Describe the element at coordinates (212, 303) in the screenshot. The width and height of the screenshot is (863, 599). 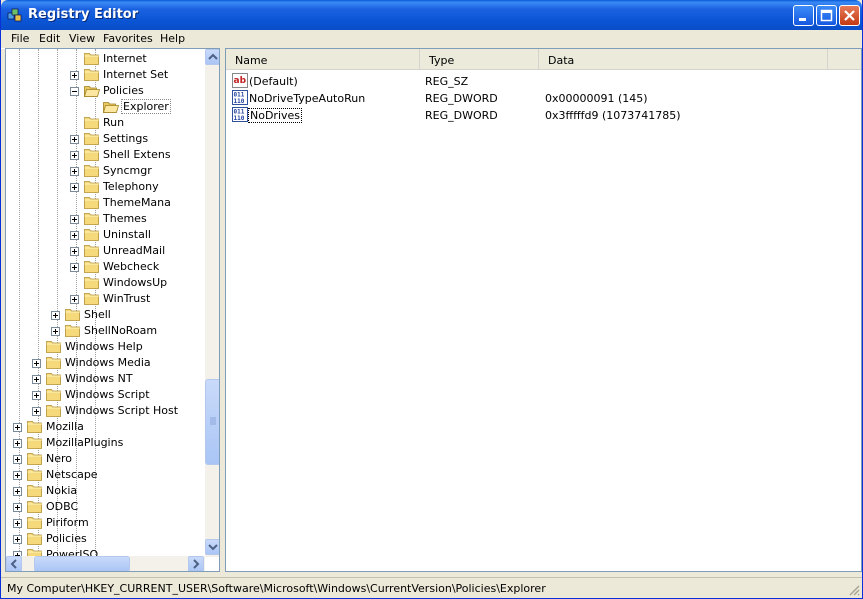
I see `tree-vertical-scrollbar` at that location.